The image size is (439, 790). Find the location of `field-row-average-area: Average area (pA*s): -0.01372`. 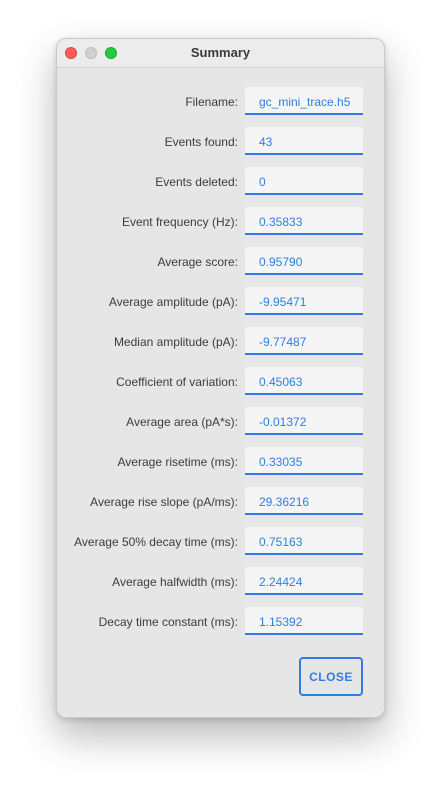

field-row-average-area: Average area (pA*s): -0.01372 is located at coordinates (220, 422).